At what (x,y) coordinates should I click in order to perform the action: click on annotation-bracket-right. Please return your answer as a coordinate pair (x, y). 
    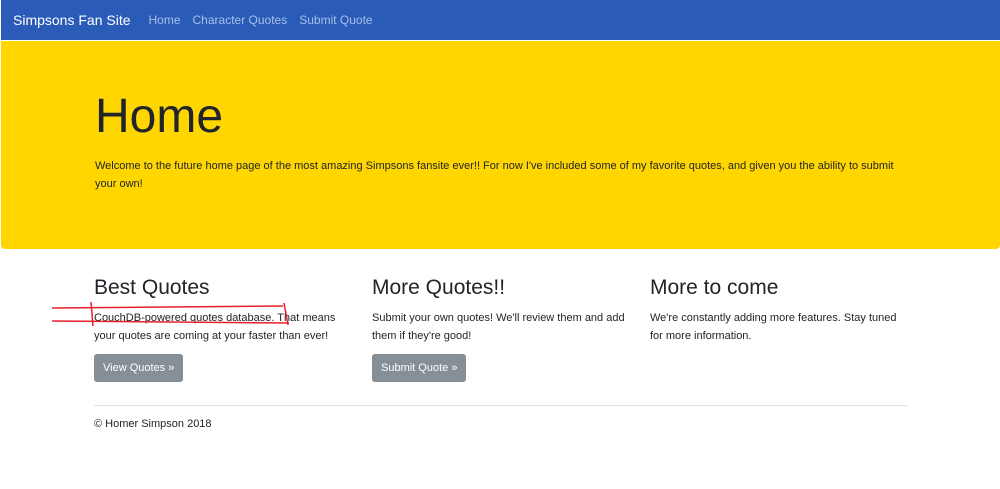
    Looking at the image, I should click on (286, 314).